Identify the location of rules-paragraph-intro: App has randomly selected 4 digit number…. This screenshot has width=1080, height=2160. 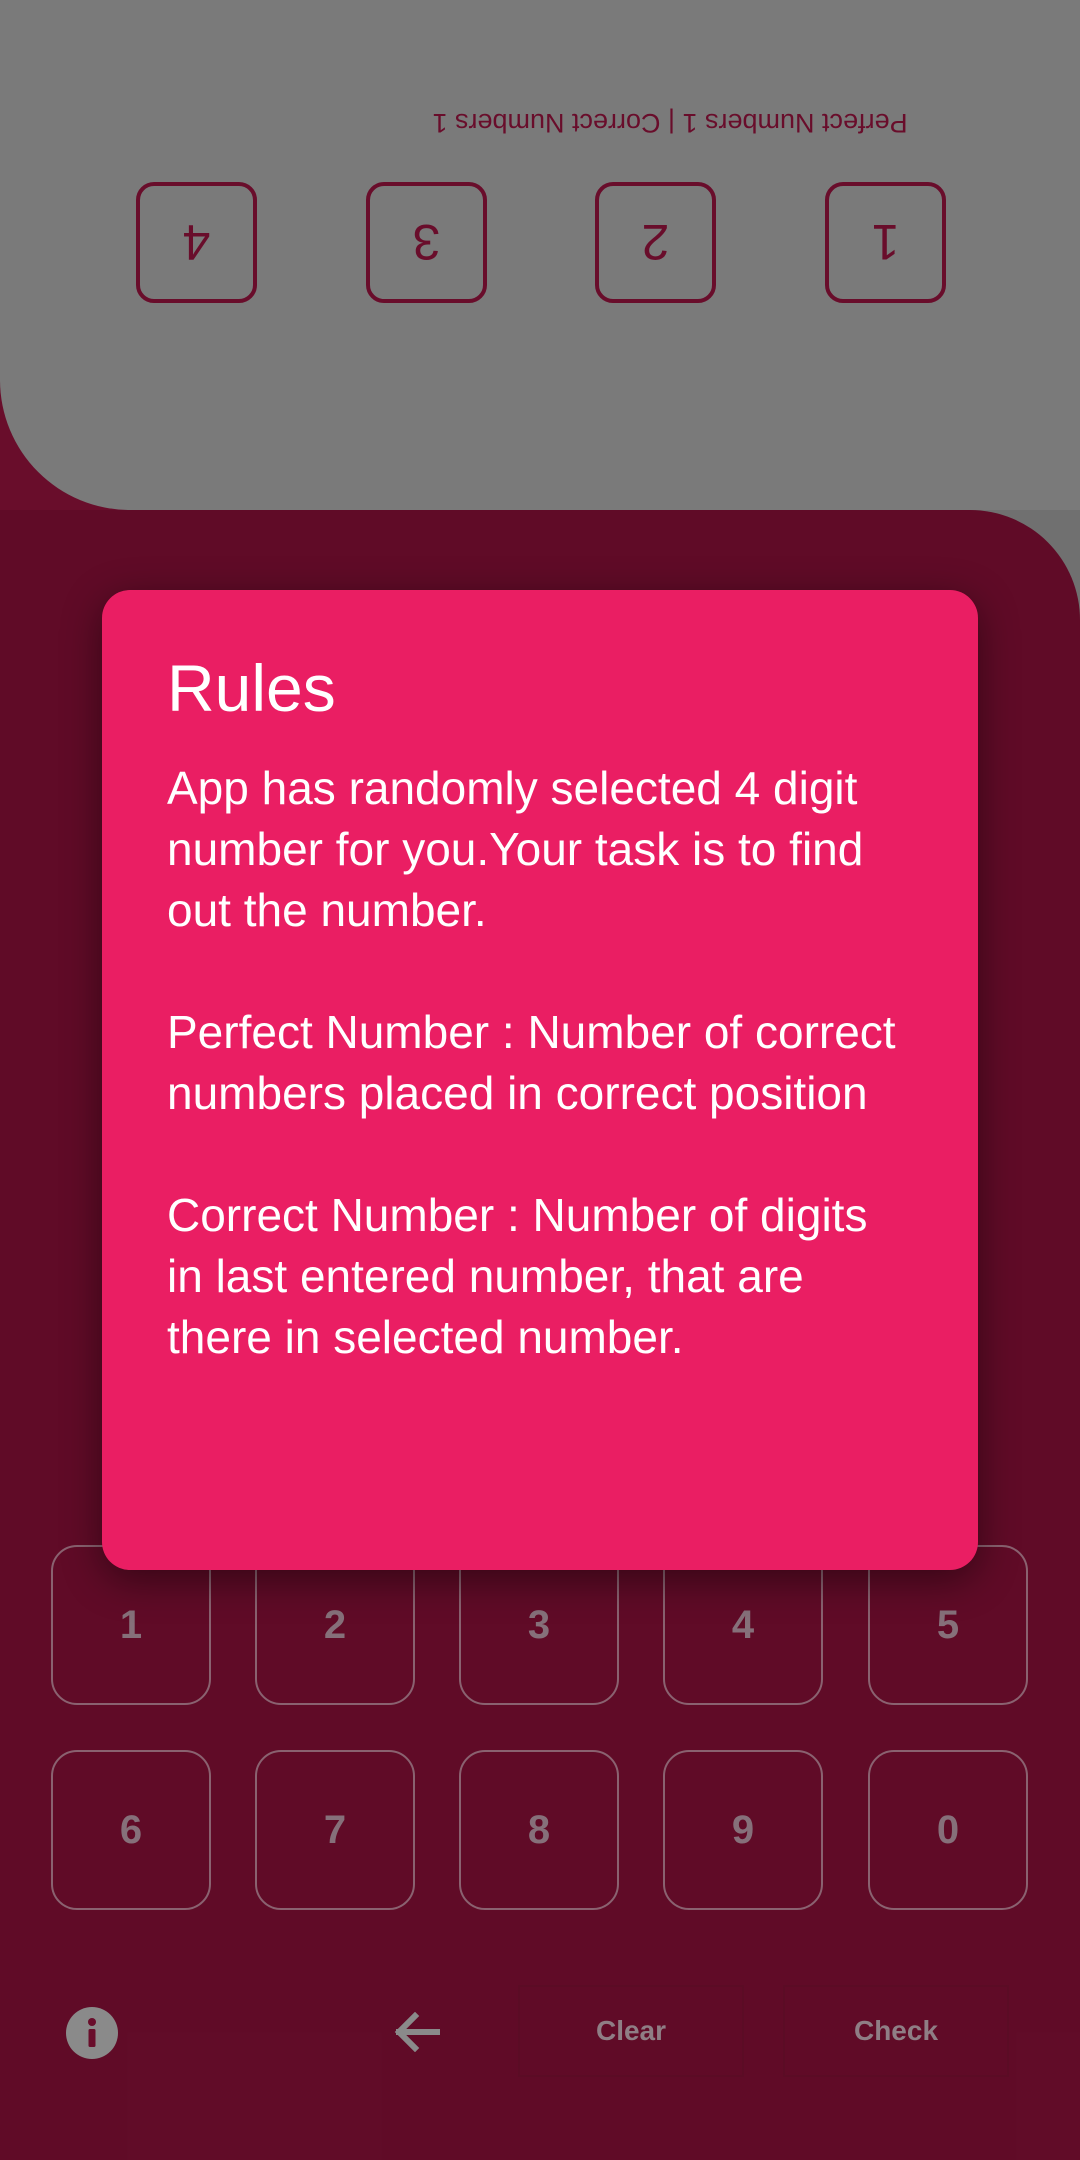
(515, 849).